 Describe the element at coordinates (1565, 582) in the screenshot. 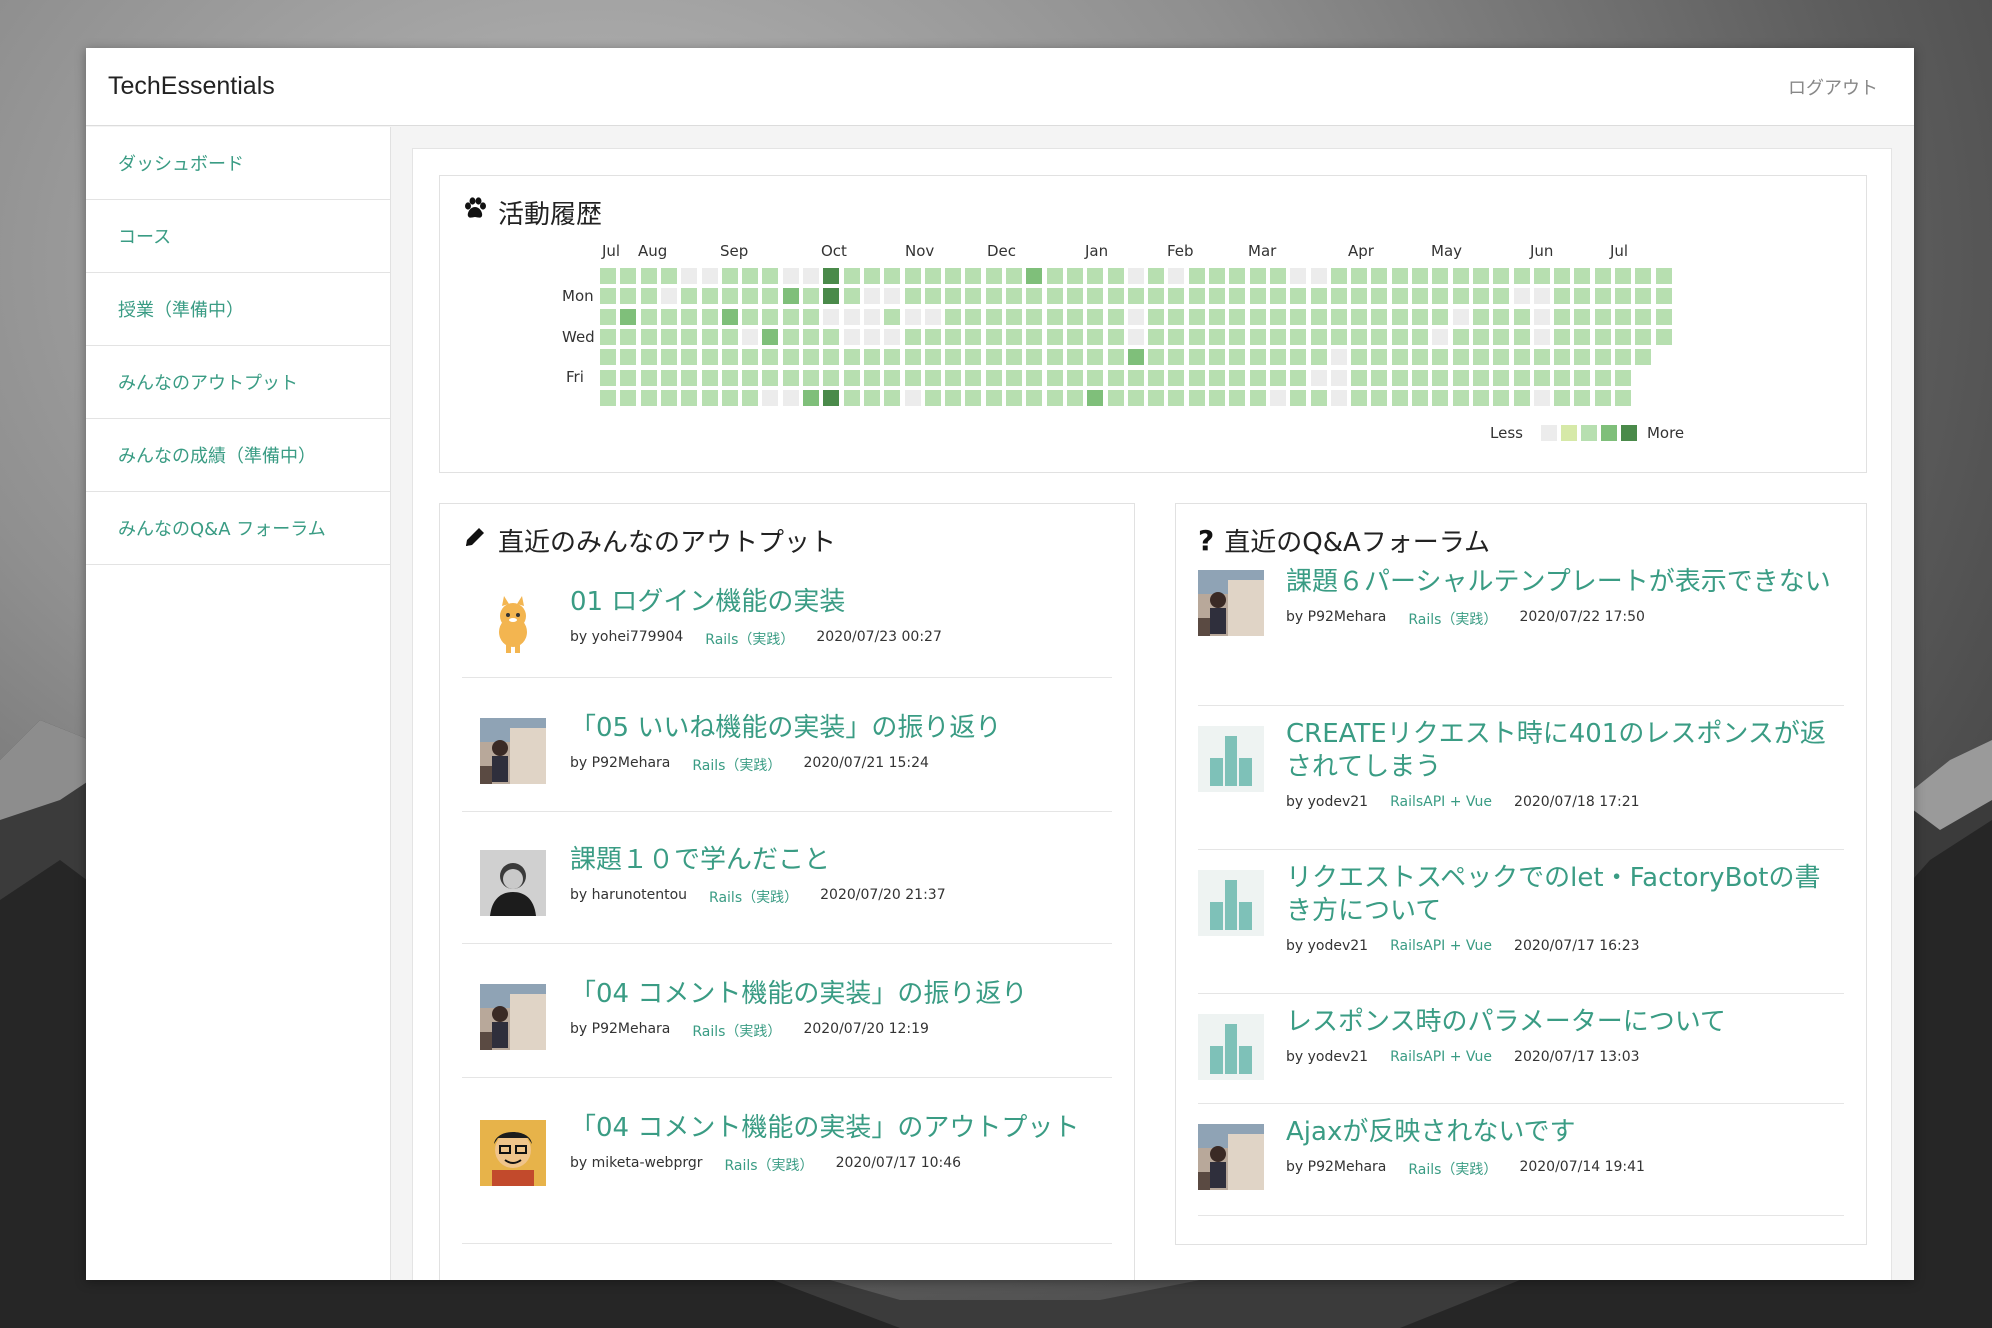

I see `item-title-link: 課題６パーシャルテンプレートが表示できない` at that location.